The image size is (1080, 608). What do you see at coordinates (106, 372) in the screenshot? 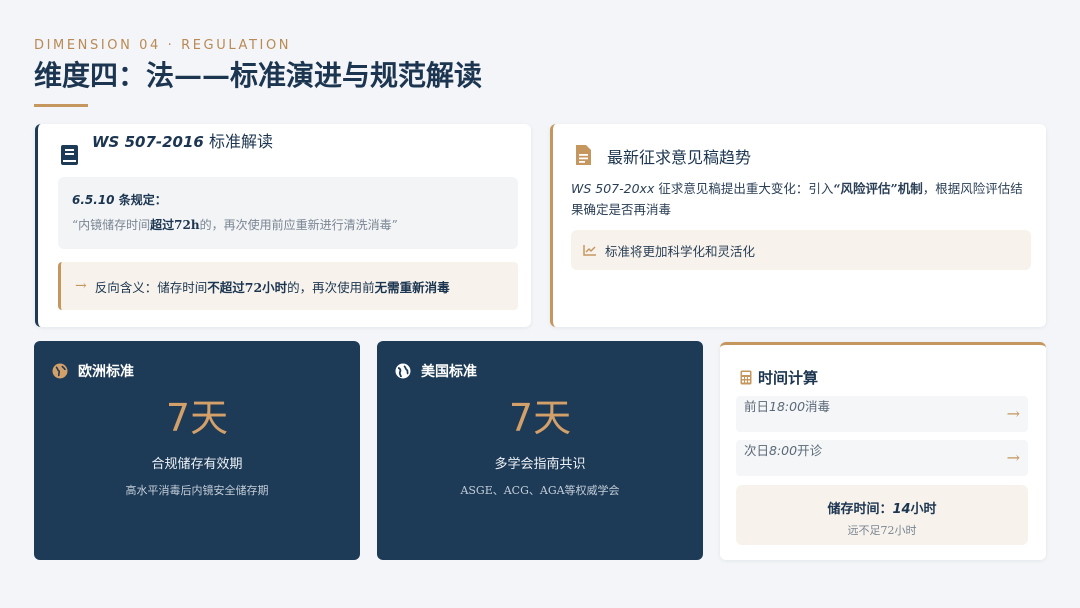
I see `europe-card-title: 欧洲标准` at bounding box center [106, 372].